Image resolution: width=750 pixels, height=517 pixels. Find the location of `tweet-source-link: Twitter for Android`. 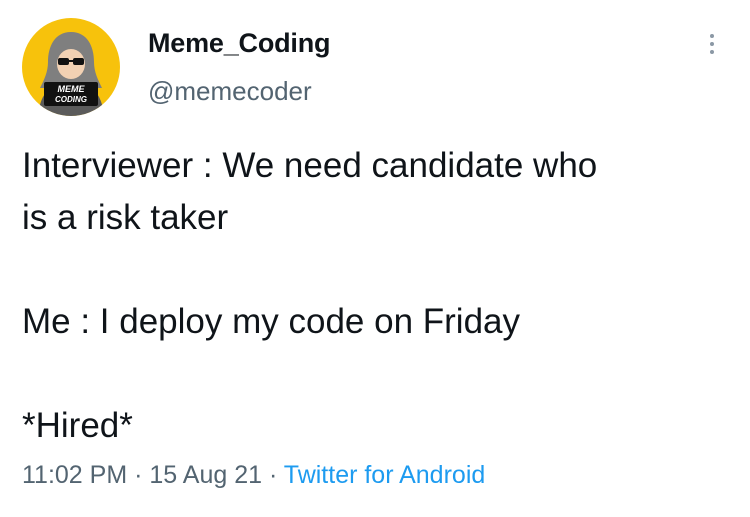

tweet-source-link: Twitter for Android is located at coordinates (384, 475).